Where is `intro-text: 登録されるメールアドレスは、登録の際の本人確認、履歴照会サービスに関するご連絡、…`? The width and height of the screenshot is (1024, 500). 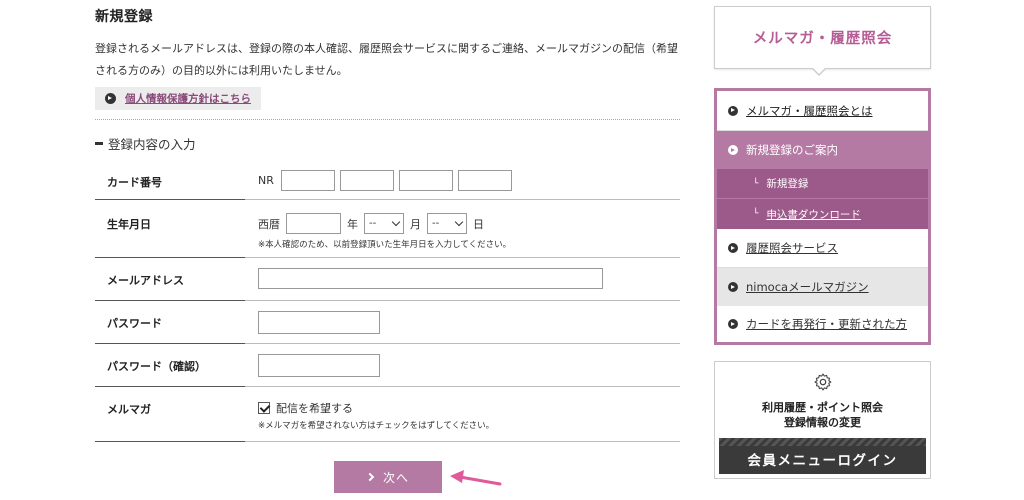
intro-text: 登録されるメールアドレスは、登録の際の本人確認、履歴照会サービスに関するご連絡、… is located at coordinates (386, 59).